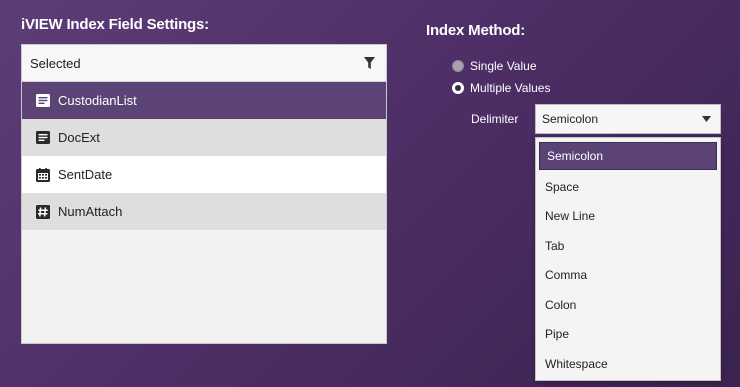  I want to click on field-row-docext: DocExt, so click(204, 137).